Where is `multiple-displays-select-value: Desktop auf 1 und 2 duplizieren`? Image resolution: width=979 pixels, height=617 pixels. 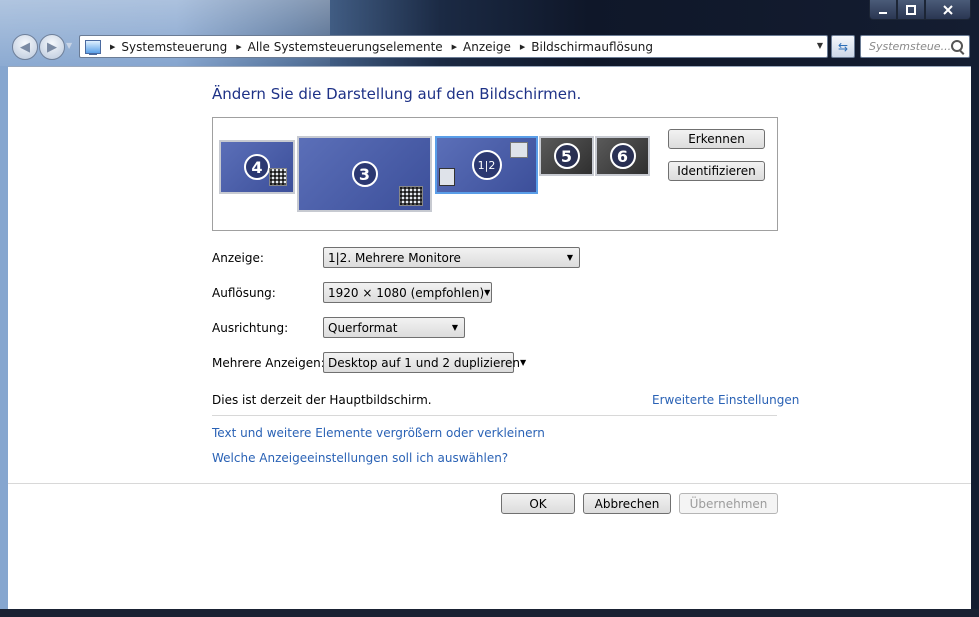 multiple-displays-select-value: Desktop auf 1 und 2 duplizieren is located at coordinates (424, 362).